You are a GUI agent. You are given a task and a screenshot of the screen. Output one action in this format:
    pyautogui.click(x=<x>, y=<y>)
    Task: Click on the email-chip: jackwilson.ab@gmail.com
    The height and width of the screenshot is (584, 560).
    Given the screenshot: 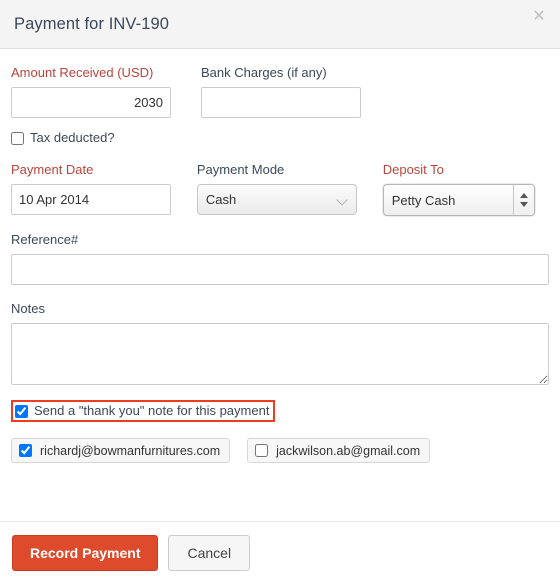 What is the action you would take?
    pyautogui.click(x=339, y=450)
    